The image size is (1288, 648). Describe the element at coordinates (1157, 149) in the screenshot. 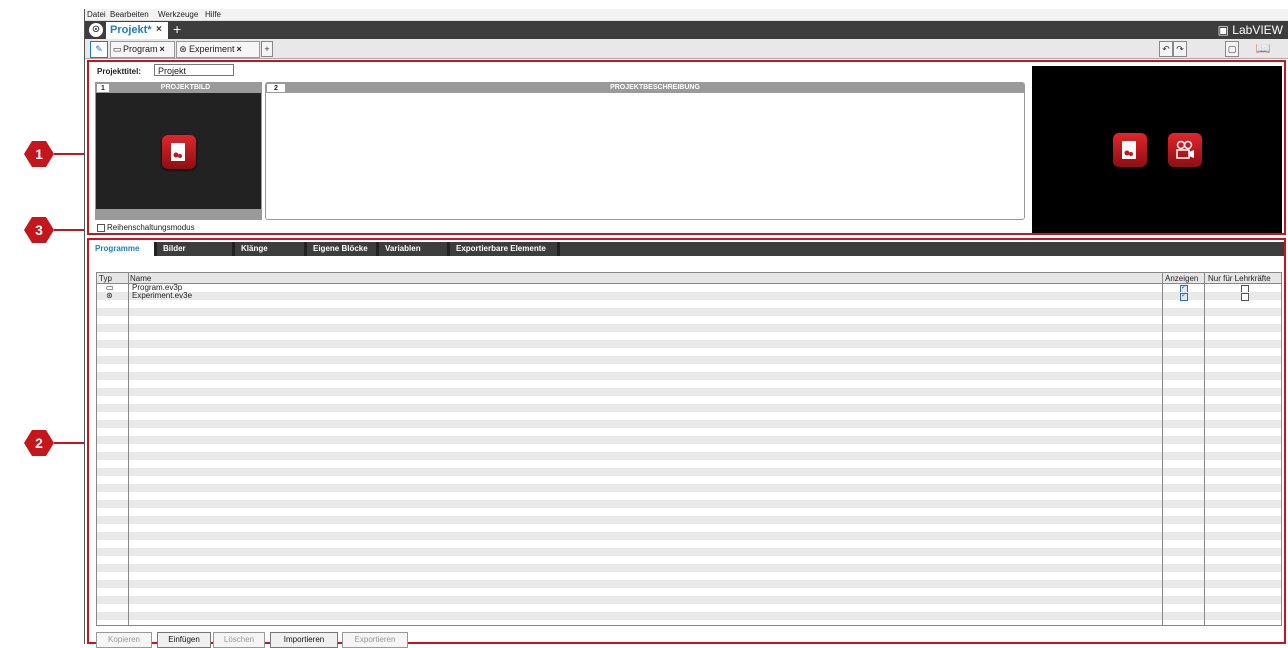

I see `preview-area` at that location.